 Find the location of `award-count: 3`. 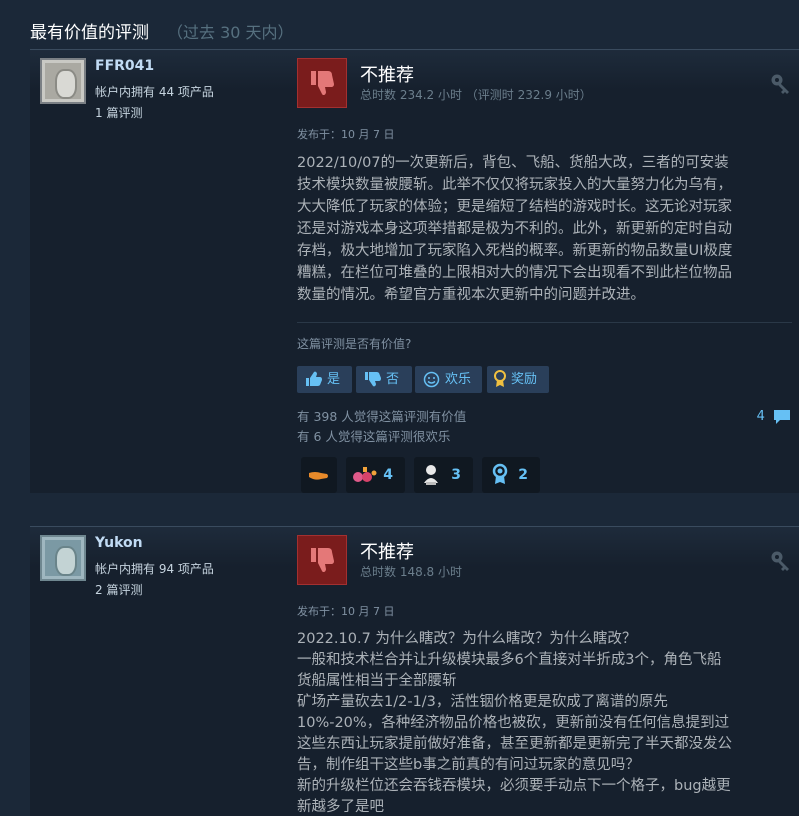

award-count: 3 is located at coordinates (456, 475).